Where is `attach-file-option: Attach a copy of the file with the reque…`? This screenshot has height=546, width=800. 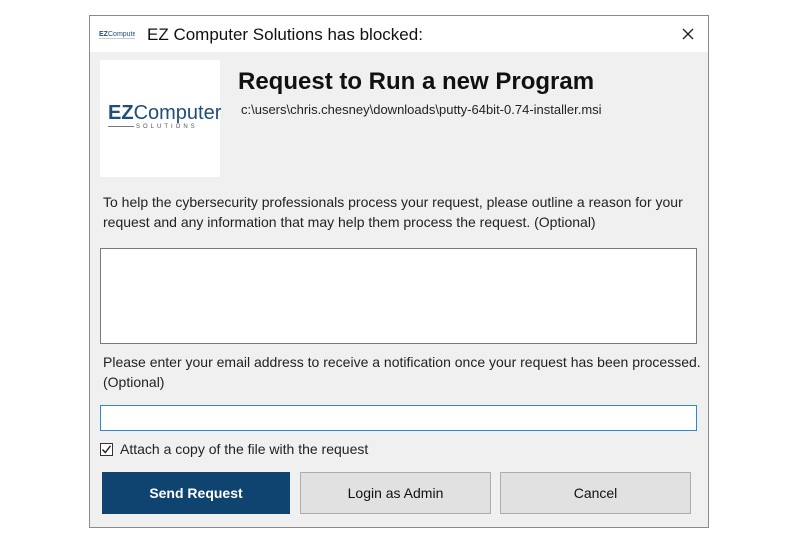
attach-file-option: Attach a copy of the file with the reque… is located at coordinates (234, 449).